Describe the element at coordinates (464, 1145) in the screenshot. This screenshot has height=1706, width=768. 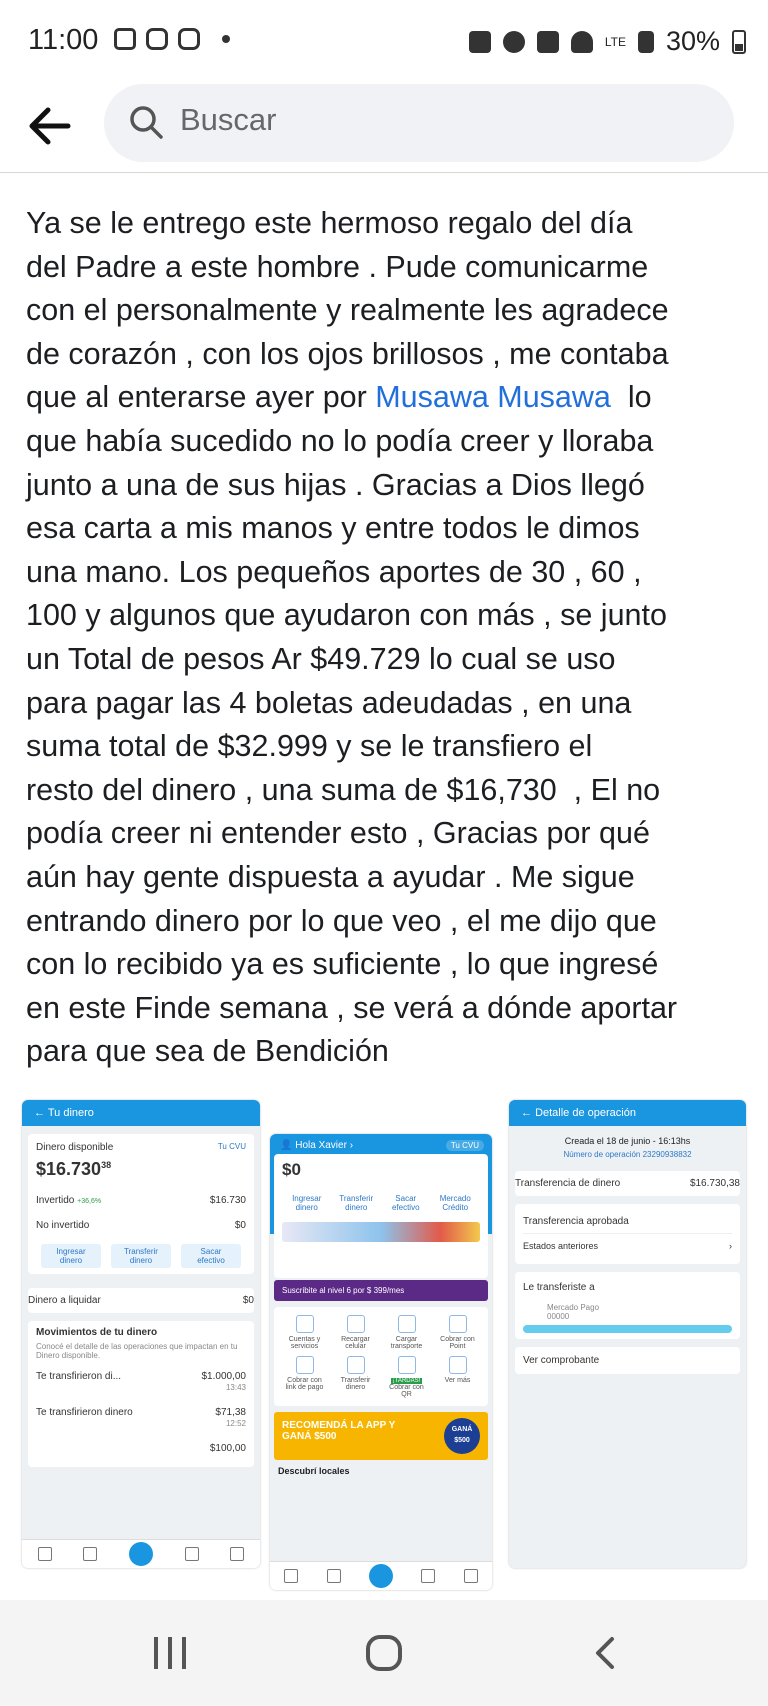
I see `cvu-chip: Tu CVU` at that location.